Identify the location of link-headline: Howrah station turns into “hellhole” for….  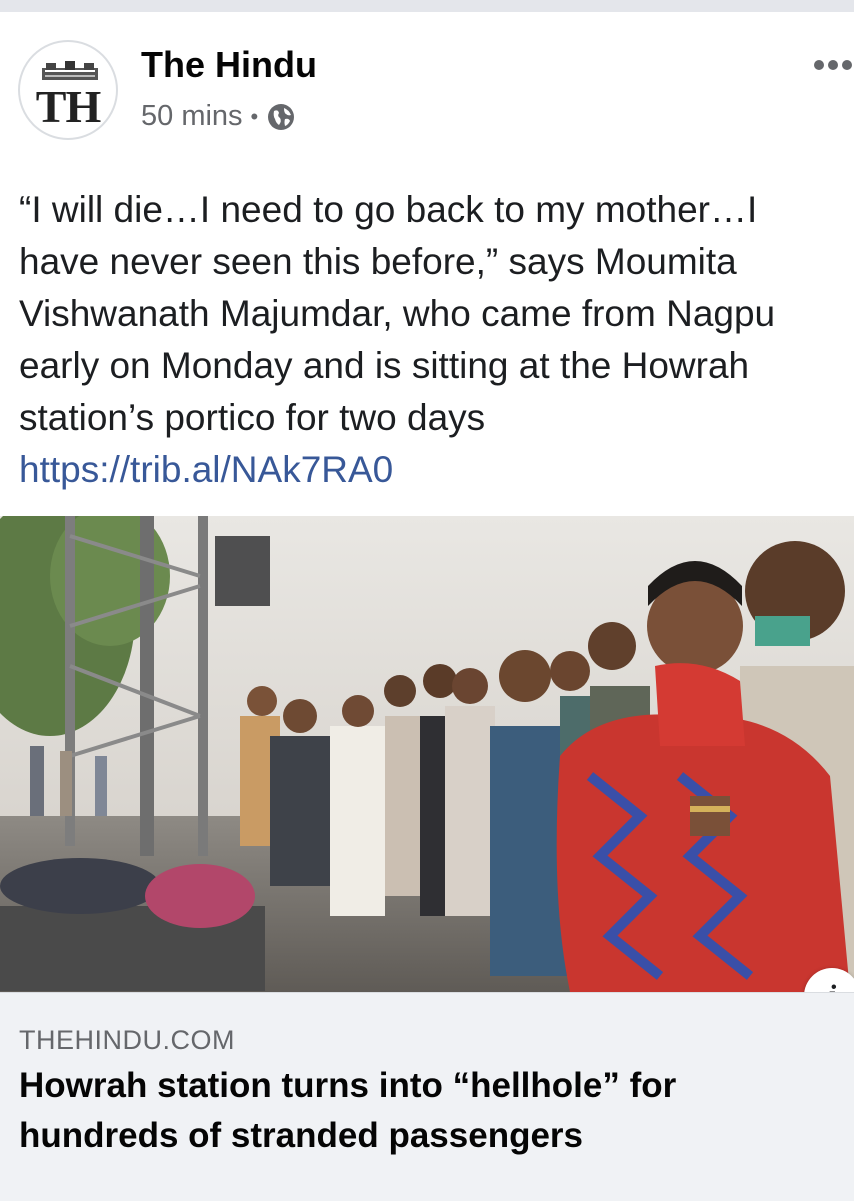
(426, 1111).